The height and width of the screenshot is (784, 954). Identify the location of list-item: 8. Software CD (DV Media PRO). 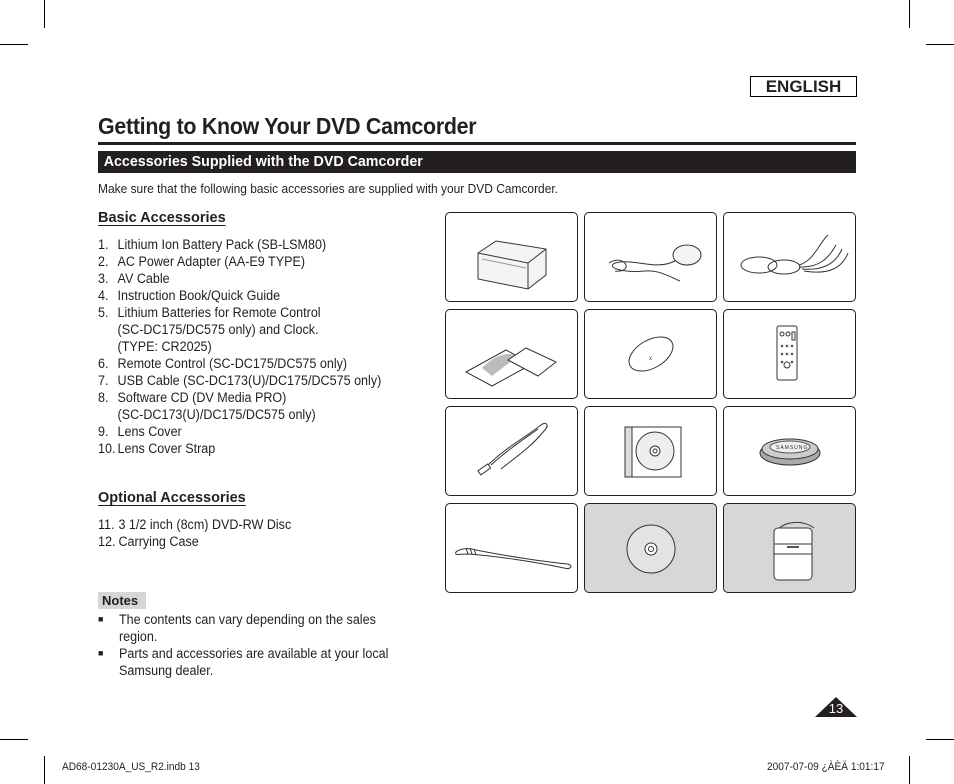
(239, 397).